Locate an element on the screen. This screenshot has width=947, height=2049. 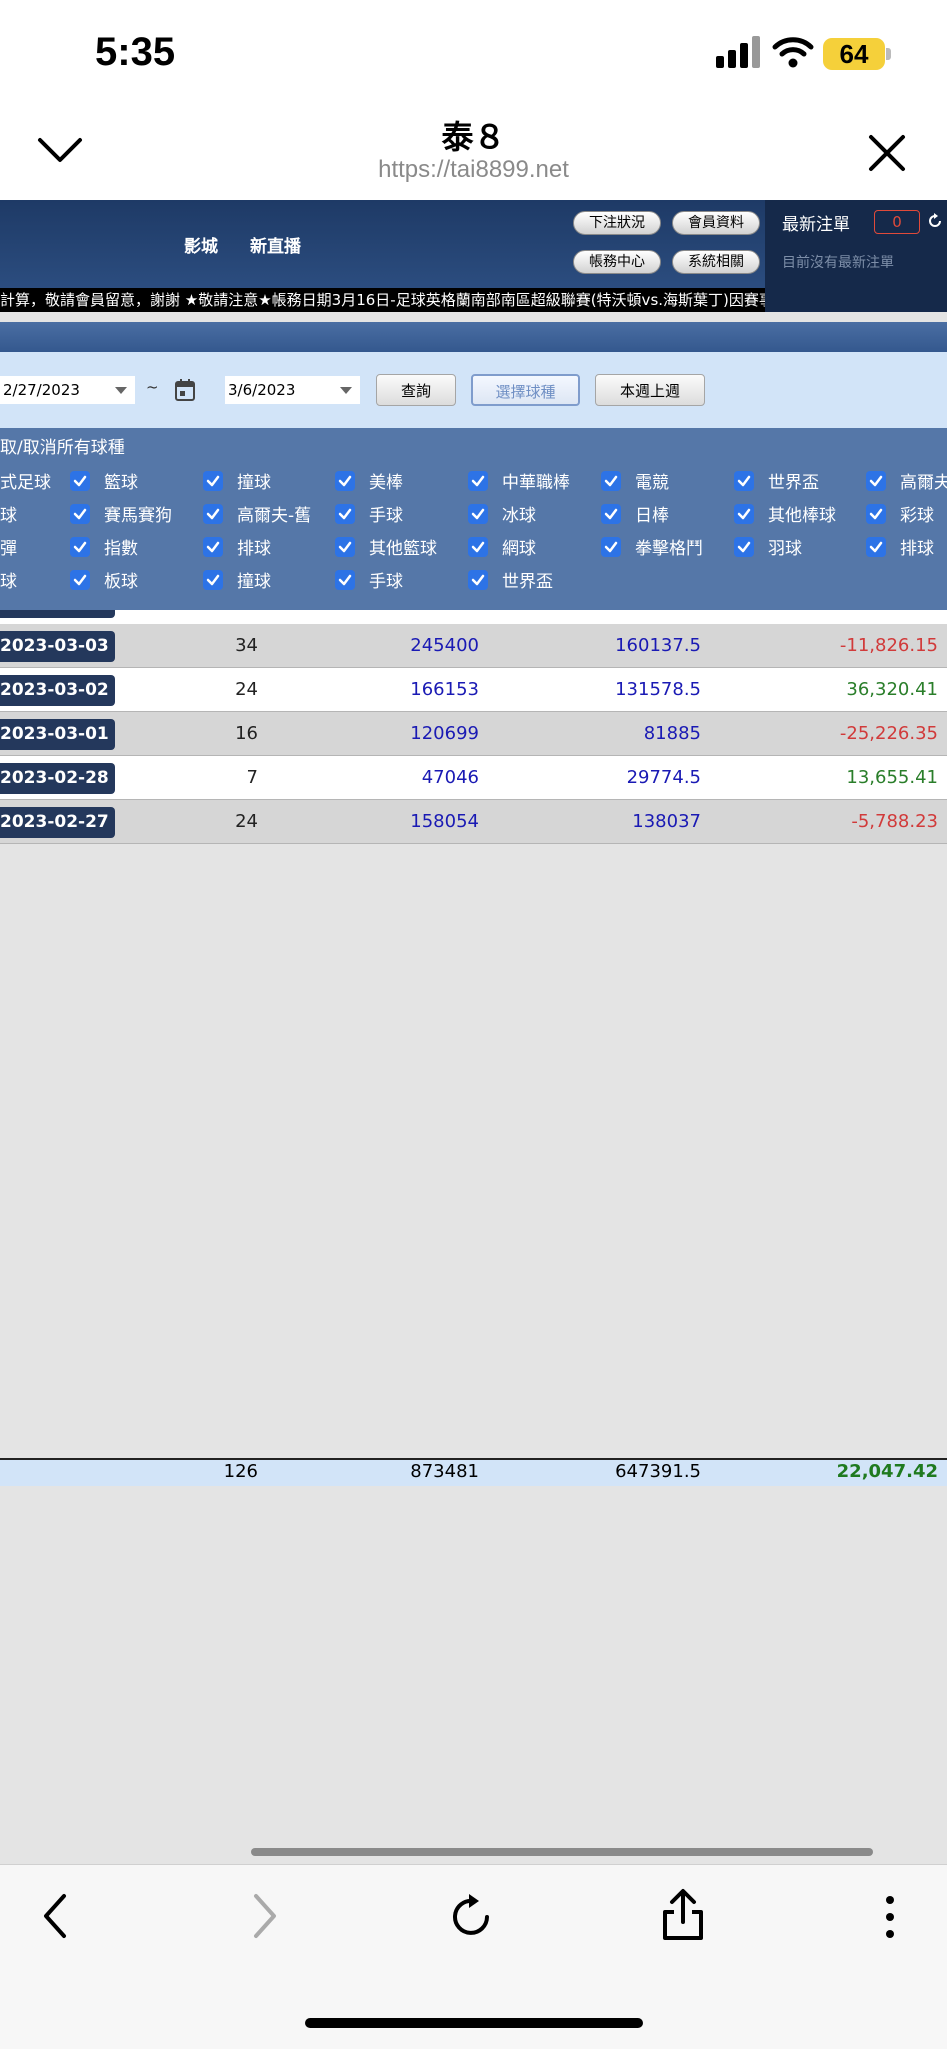
sport-label: 羽球 is located at coordinates (785, 549).